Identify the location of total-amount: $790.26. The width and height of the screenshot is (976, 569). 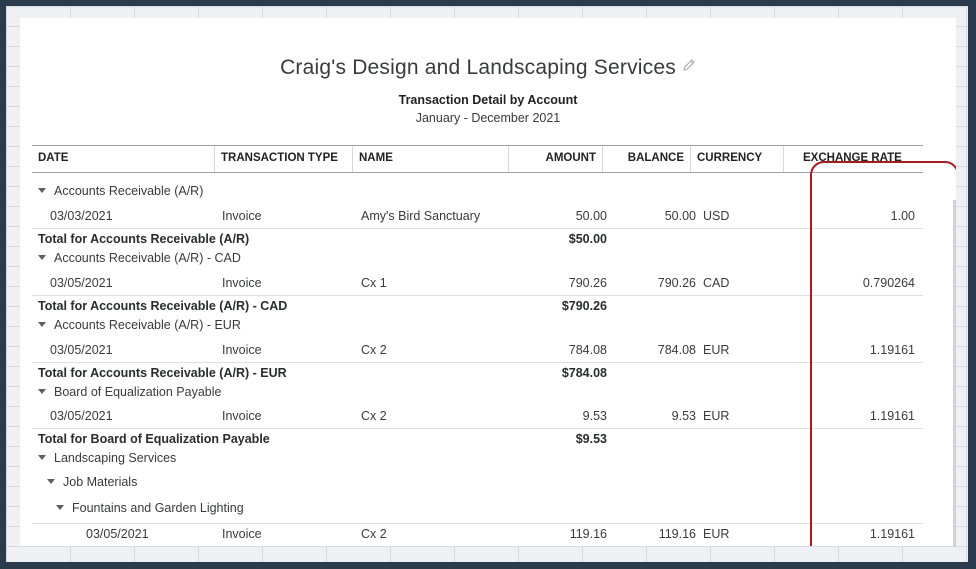
(584, 306).